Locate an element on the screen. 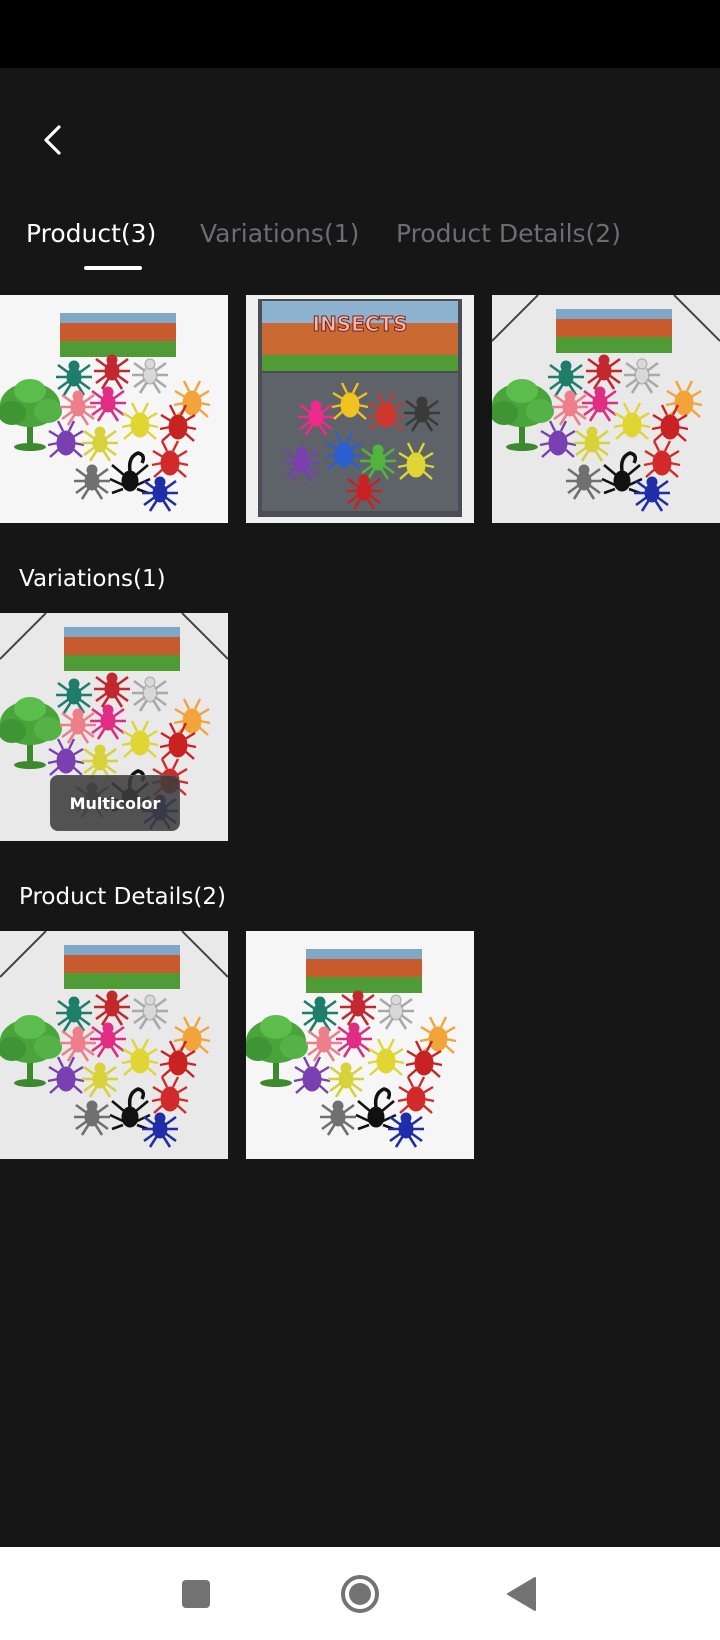  triangle-back-icon is located at coordinates (521, 1594).